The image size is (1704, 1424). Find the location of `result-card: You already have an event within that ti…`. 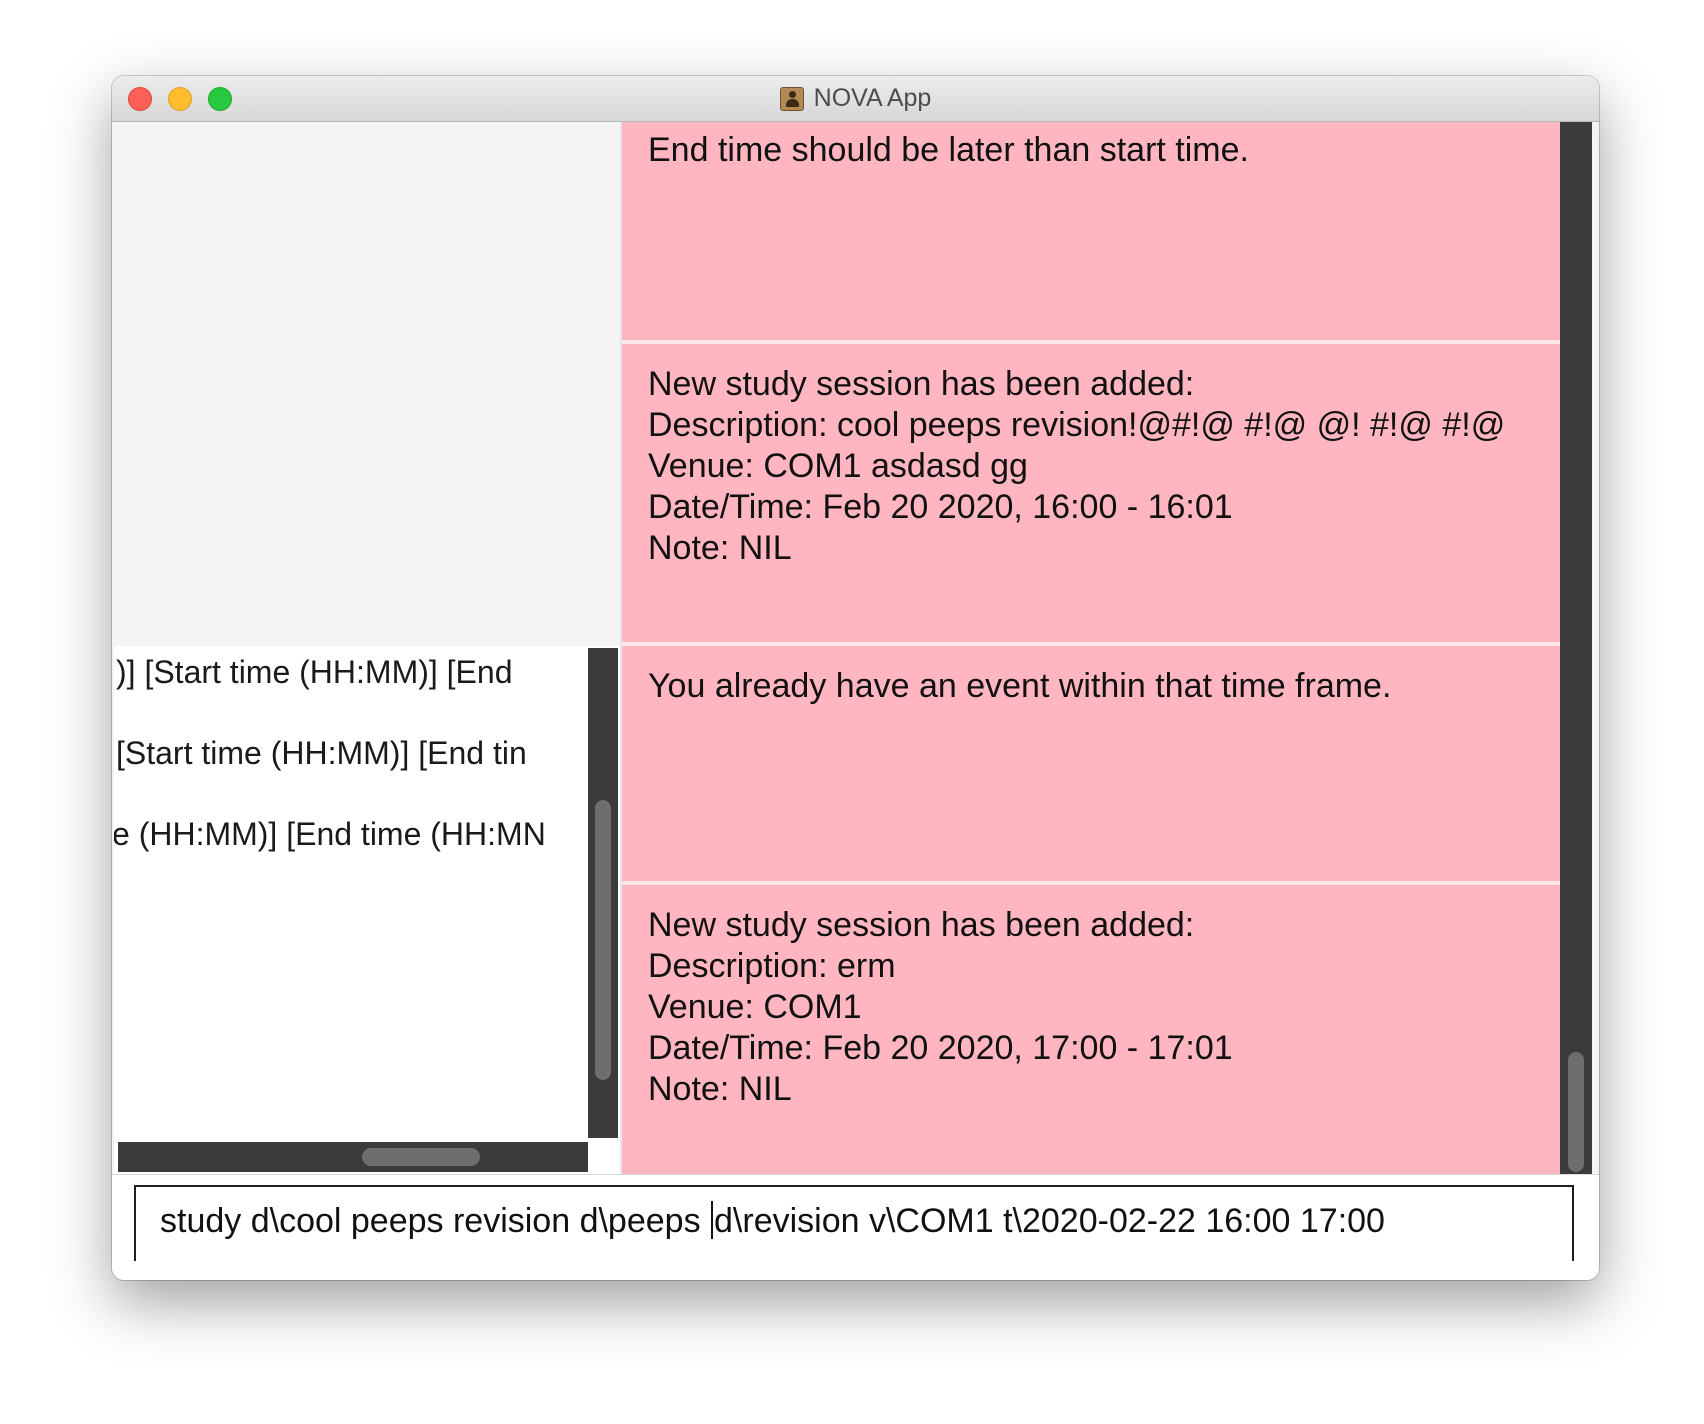

result-card: You already have an event within that ti… is located at coordinates (1091, 763).